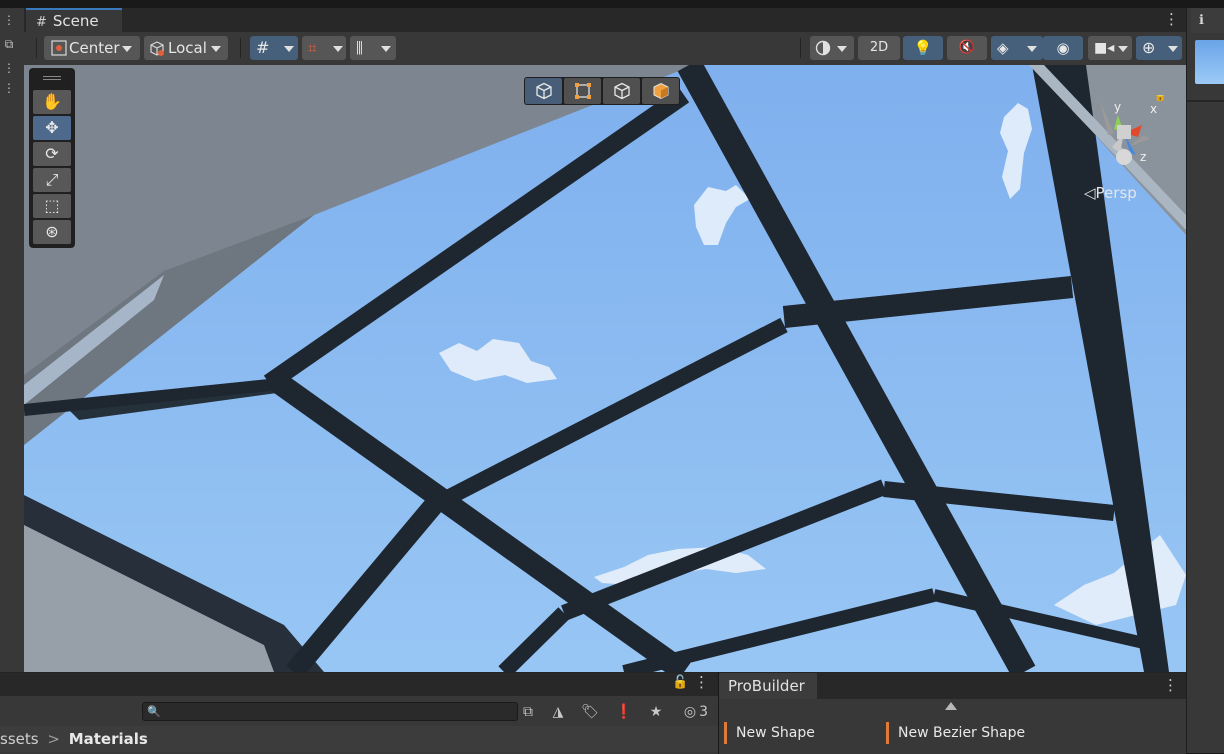 This screenshot has height=754, width=1224. Describe the element at coordinates (1171, 19) in the screenshot. I see `scene-kebab-menu-icon: ⋮` at that location.